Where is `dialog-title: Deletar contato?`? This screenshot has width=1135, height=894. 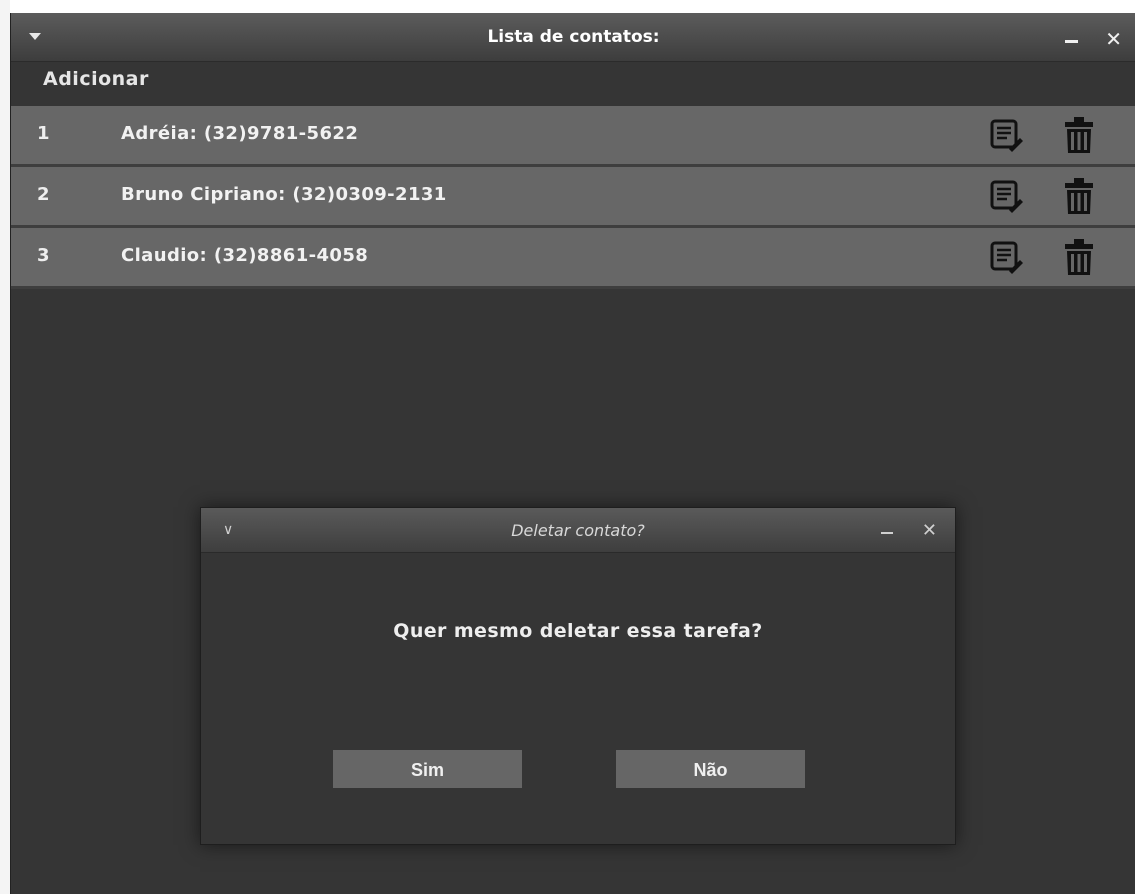 dialog-title: Deletar contato? is located at coordinates (578, 530).